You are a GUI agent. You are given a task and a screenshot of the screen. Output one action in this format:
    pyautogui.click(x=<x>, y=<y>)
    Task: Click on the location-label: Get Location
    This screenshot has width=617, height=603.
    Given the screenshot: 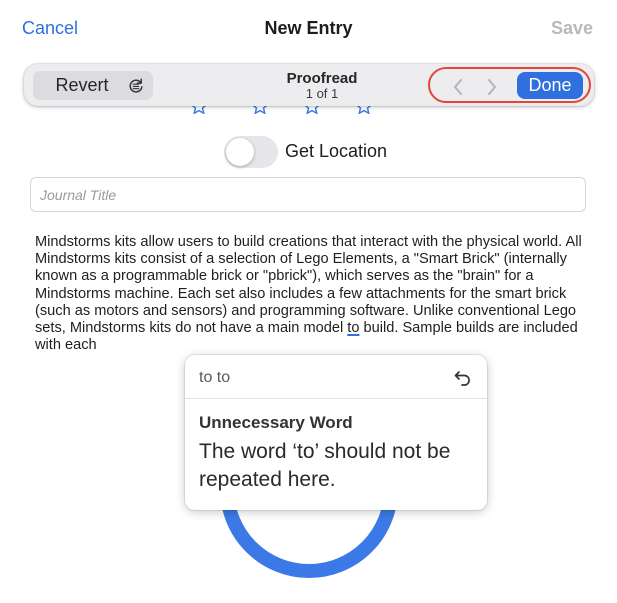 What is the action you would take?
    pyautogui.click(x=336, y=151)
    